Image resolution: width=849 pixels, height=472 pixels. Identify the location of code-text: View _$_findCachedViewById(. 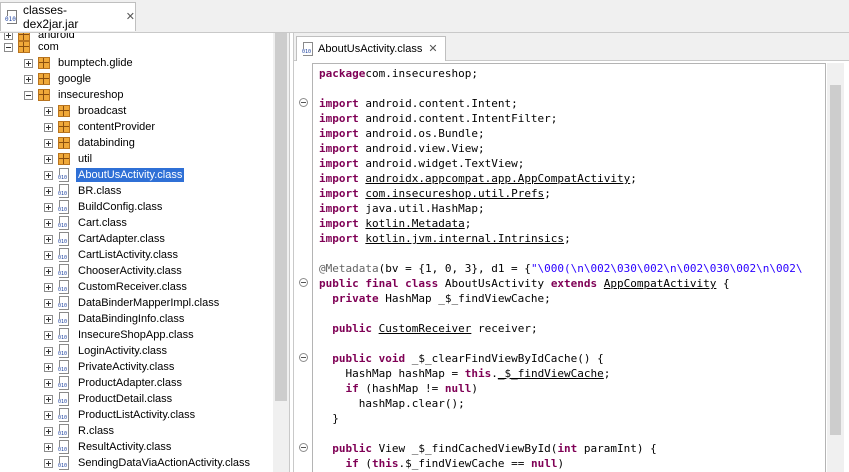
(465, 448).